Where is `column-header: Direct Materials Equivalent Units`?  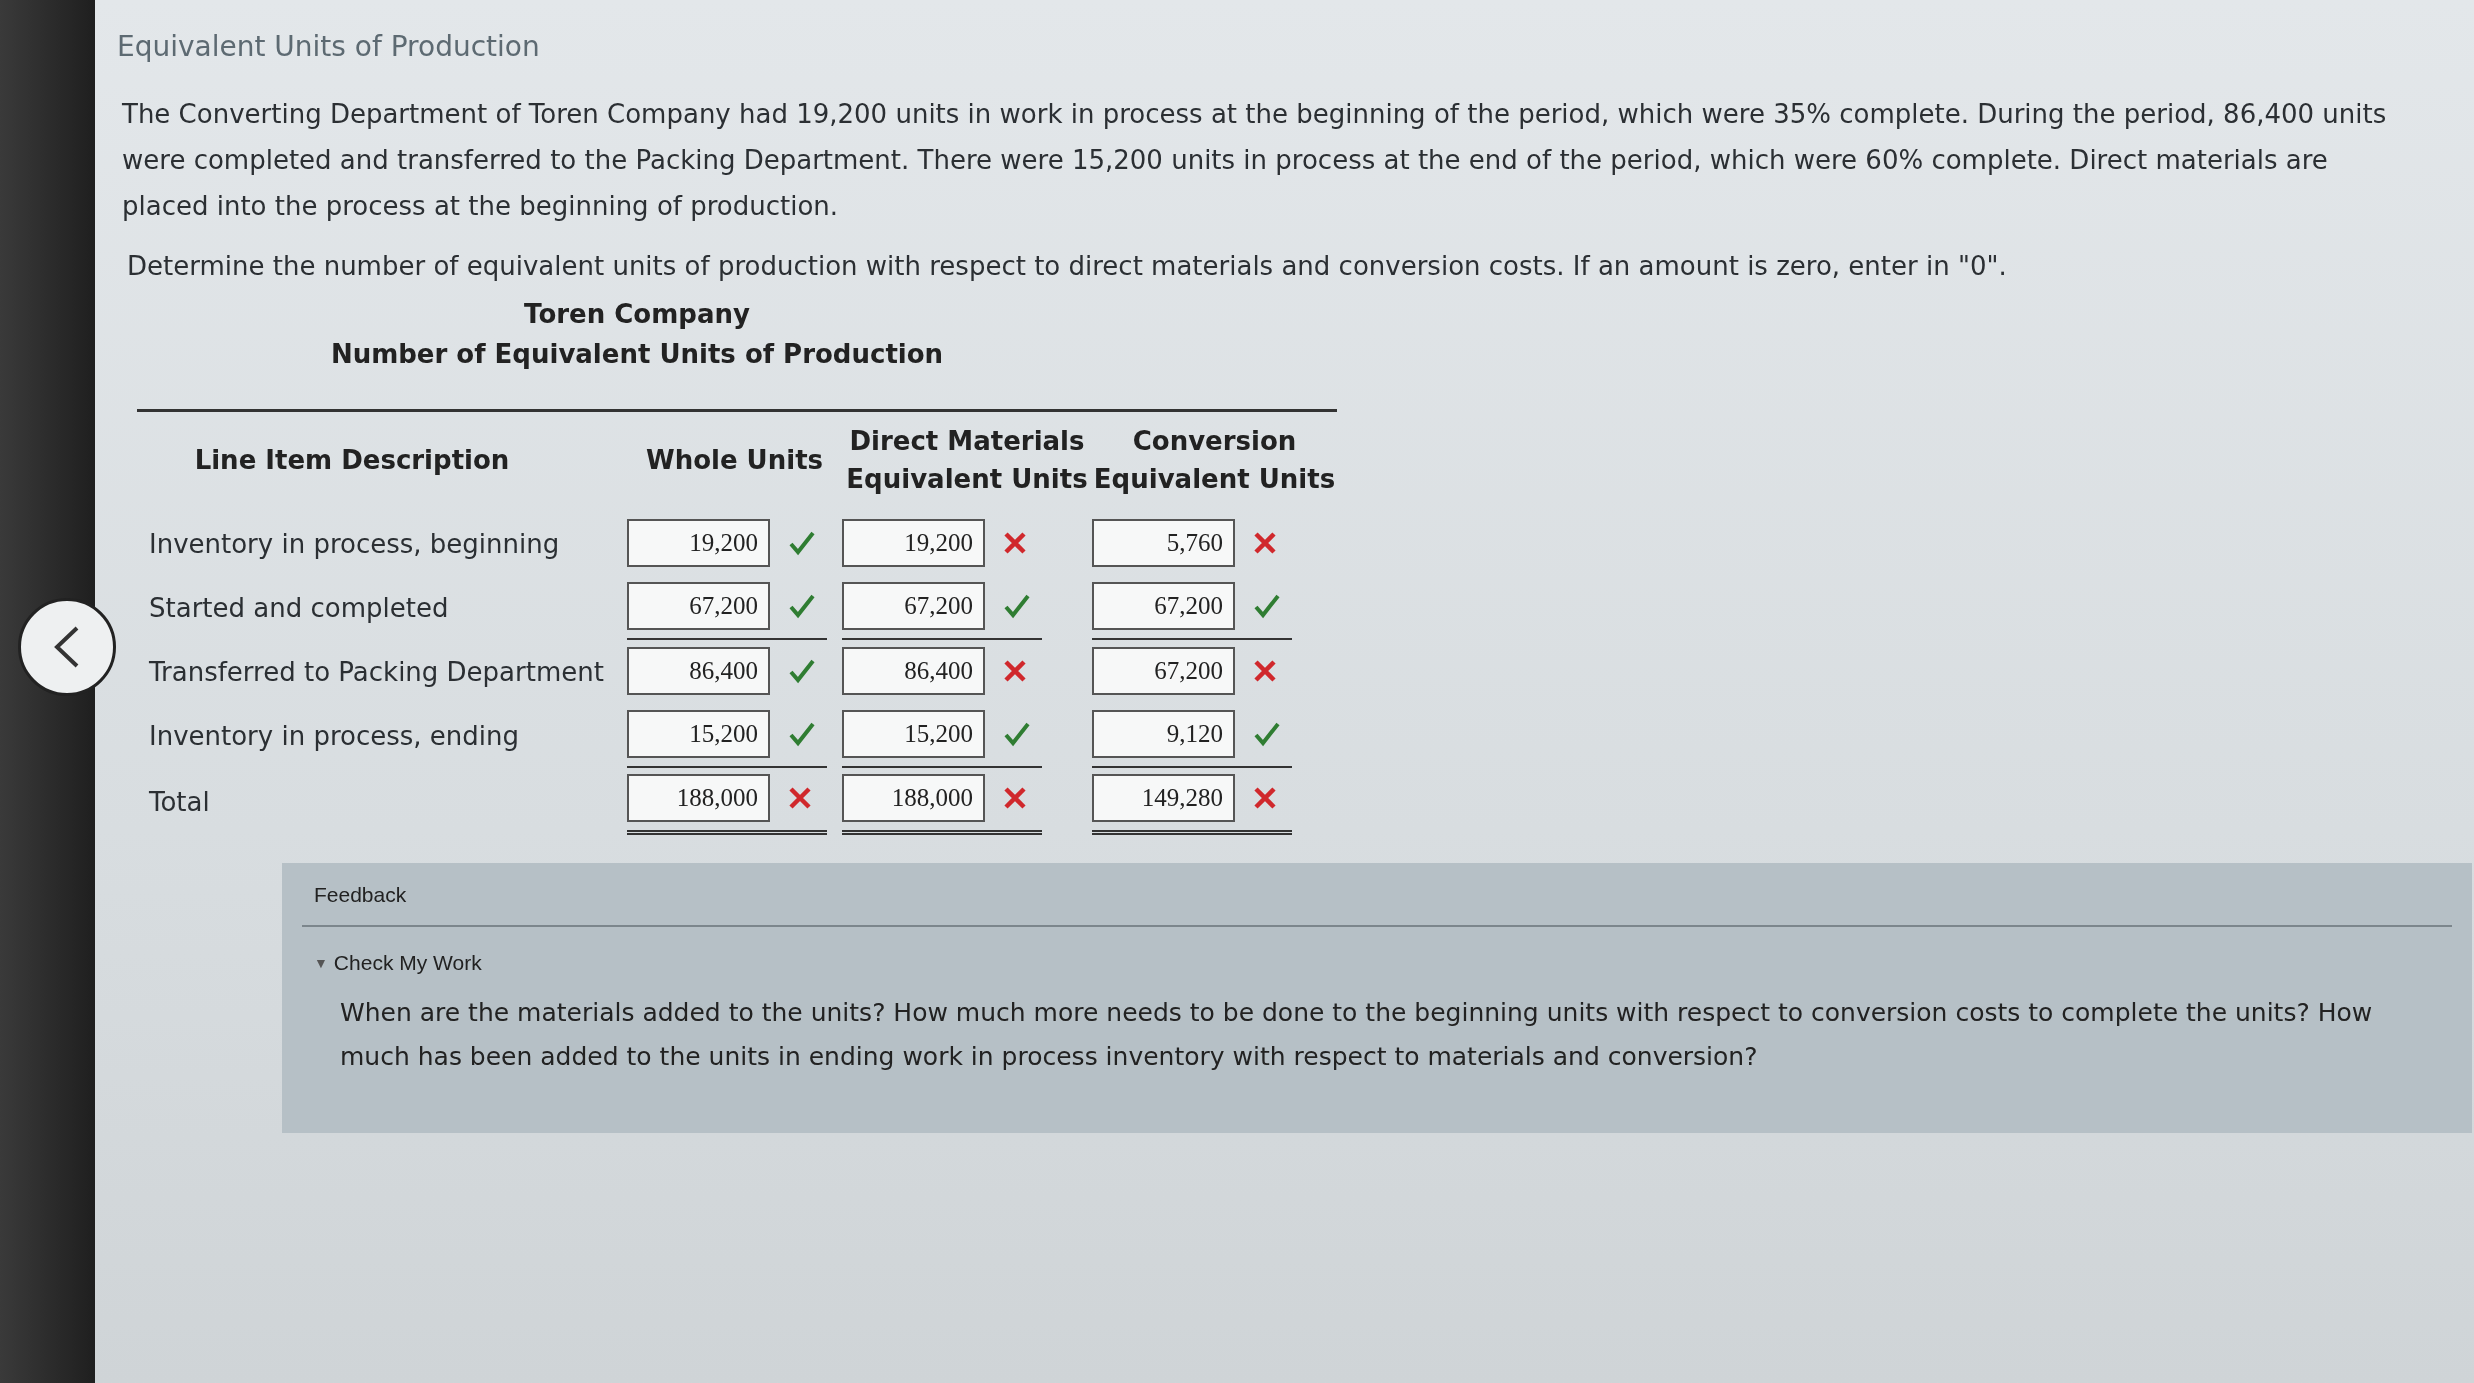
column-header: Direct Materials Equivalent Units is located at coordinates (967, 460).